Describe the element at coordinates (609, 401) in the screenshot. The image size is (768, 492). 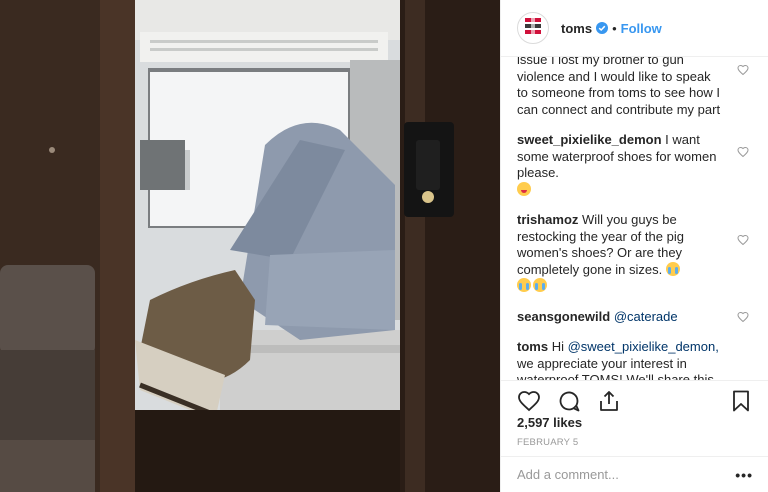
I see `share-icon` at that location.